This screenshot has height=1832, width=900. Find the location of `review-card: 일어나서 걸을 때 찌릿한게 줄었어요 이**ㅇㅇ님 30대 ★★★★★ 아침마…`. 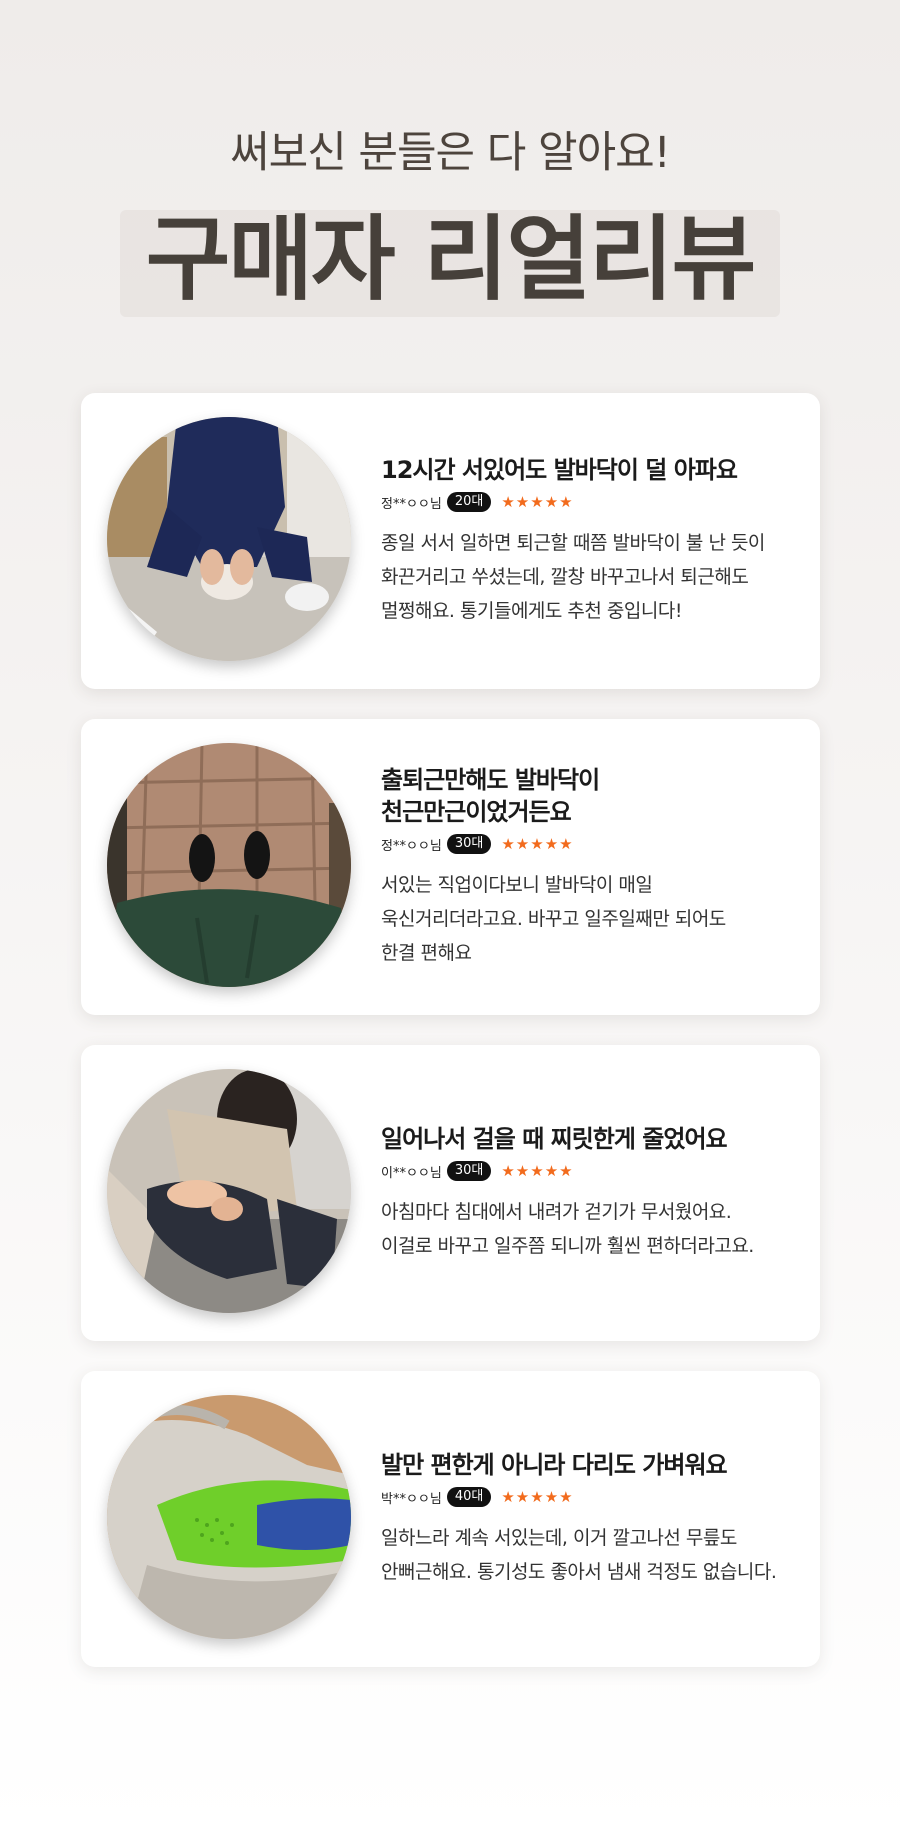

review-card: 일어나서 걸을 때 찌릿한게 줄었어요 이**ㅇㅇ님 30대 ★★★★★ 아침마… is located at coordinates (450, 1193).